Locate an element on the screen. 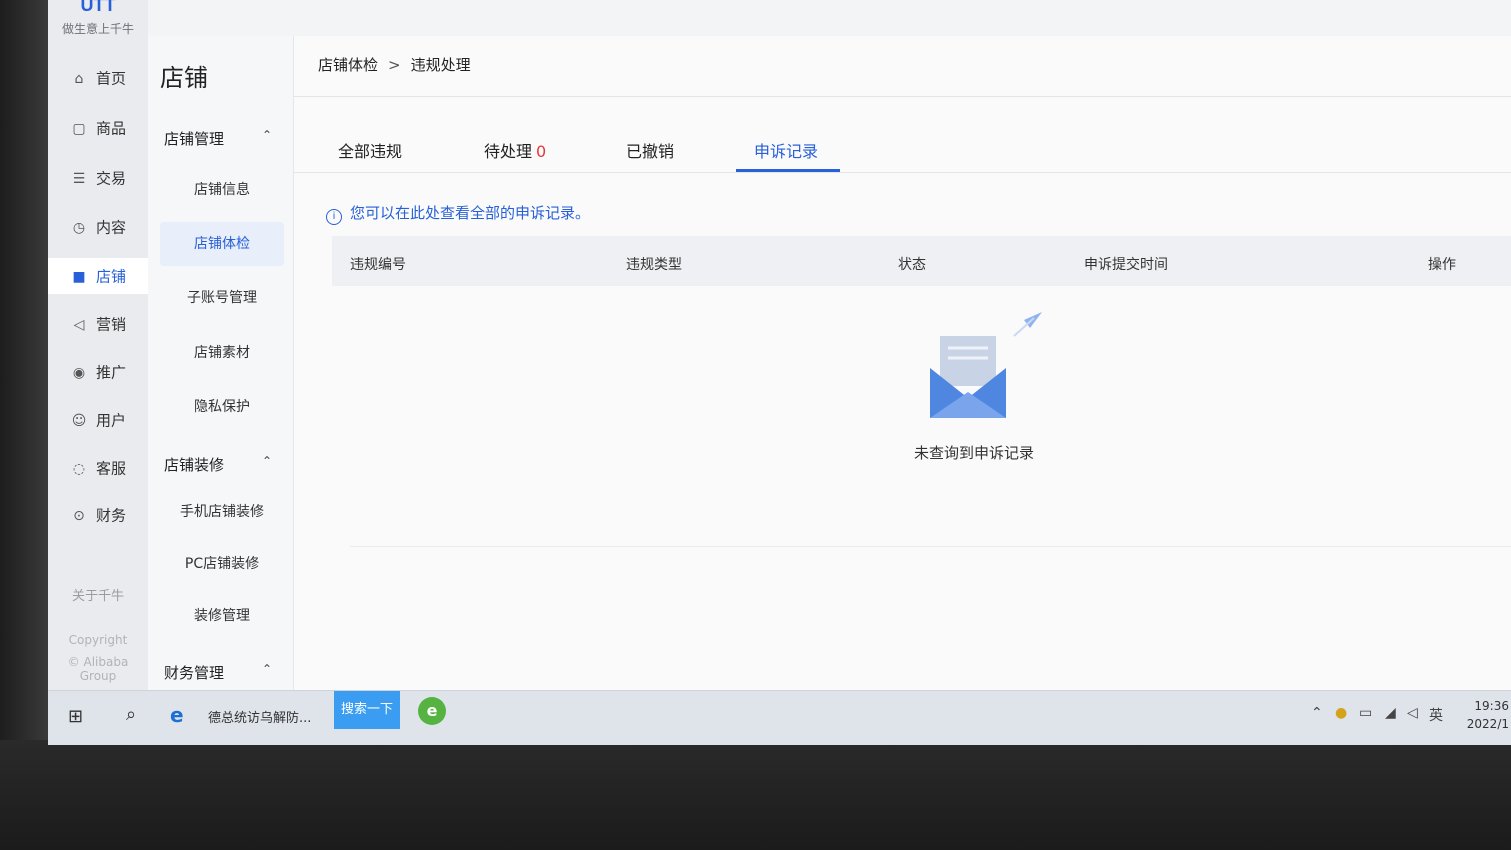 The height and width of the screenshot is (850, 1511). monitor-bezel-bottom is located at coordinates (755, 795).